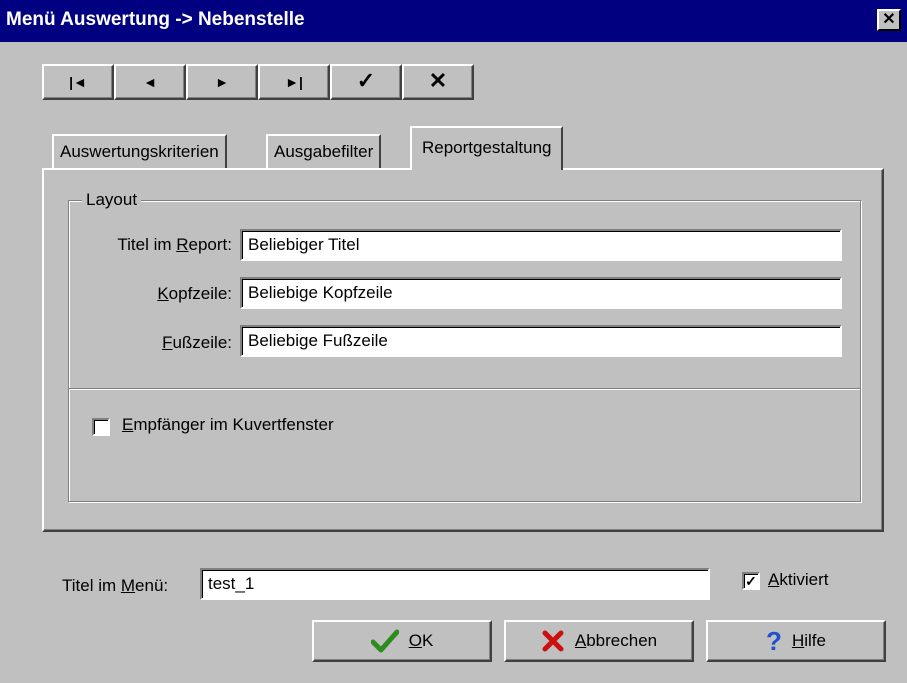 The height and width of the screenshot is (683, 907). I want to click on tab-label: Auswertungskriterien, so click(139, 151).